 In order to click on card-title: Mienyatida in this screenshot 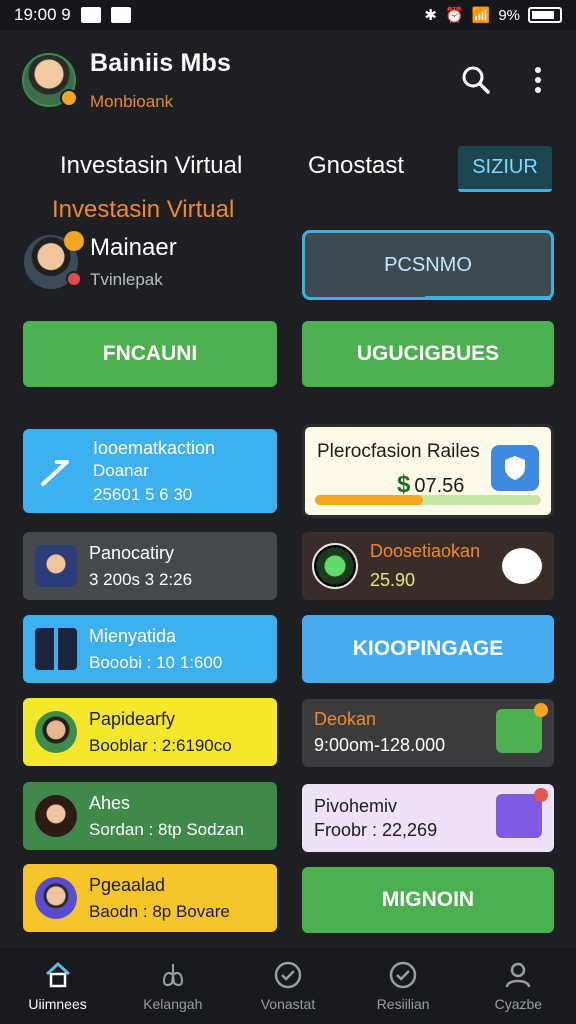, I will do `click(133, 635)`.